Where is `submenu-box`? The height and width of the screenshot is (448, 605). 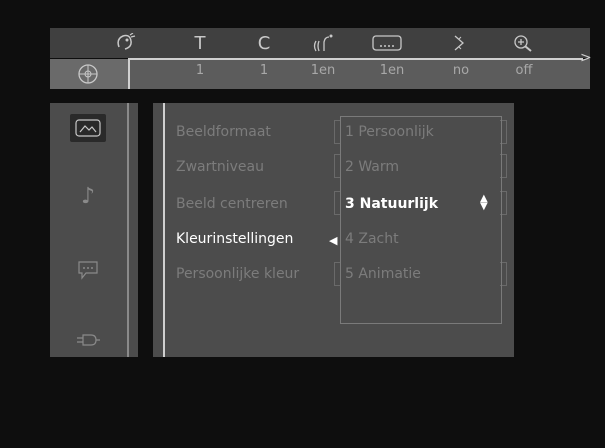 submenu-box is located at coordinates (421, 220).